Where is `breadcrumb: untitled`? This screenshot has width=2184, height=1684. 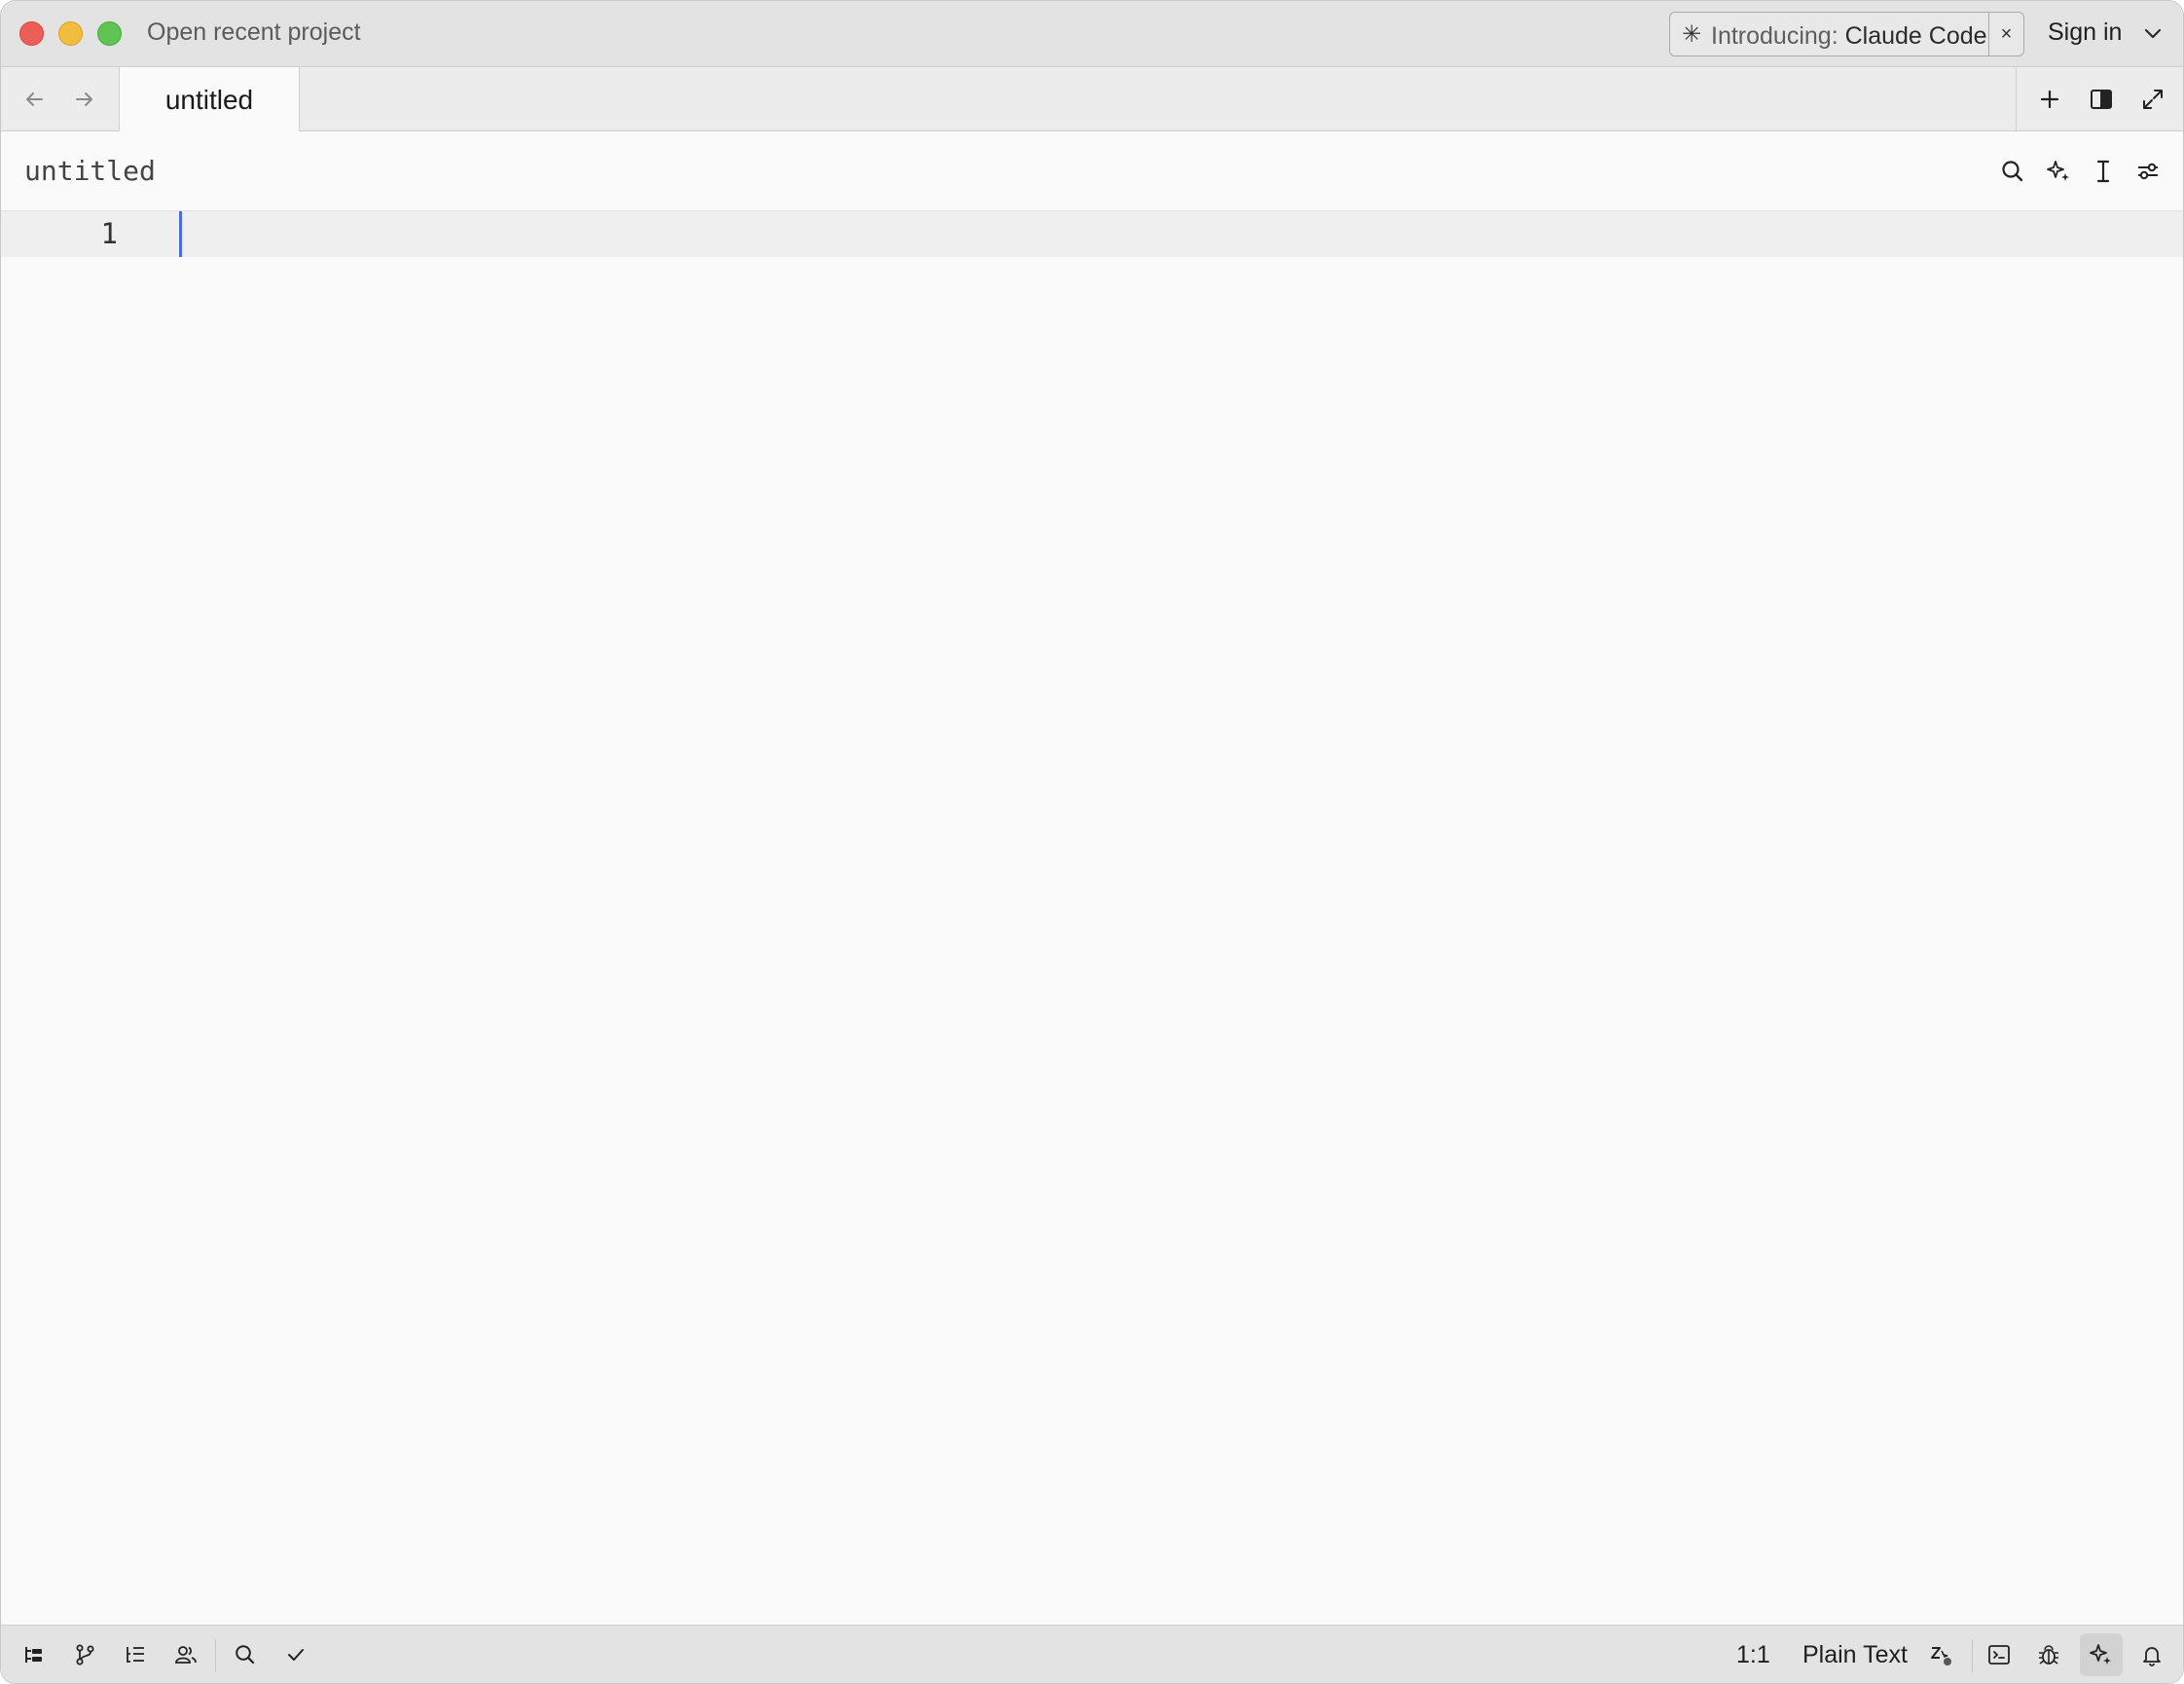 breadcrumb: untitled is located at coordinates (90, 171).